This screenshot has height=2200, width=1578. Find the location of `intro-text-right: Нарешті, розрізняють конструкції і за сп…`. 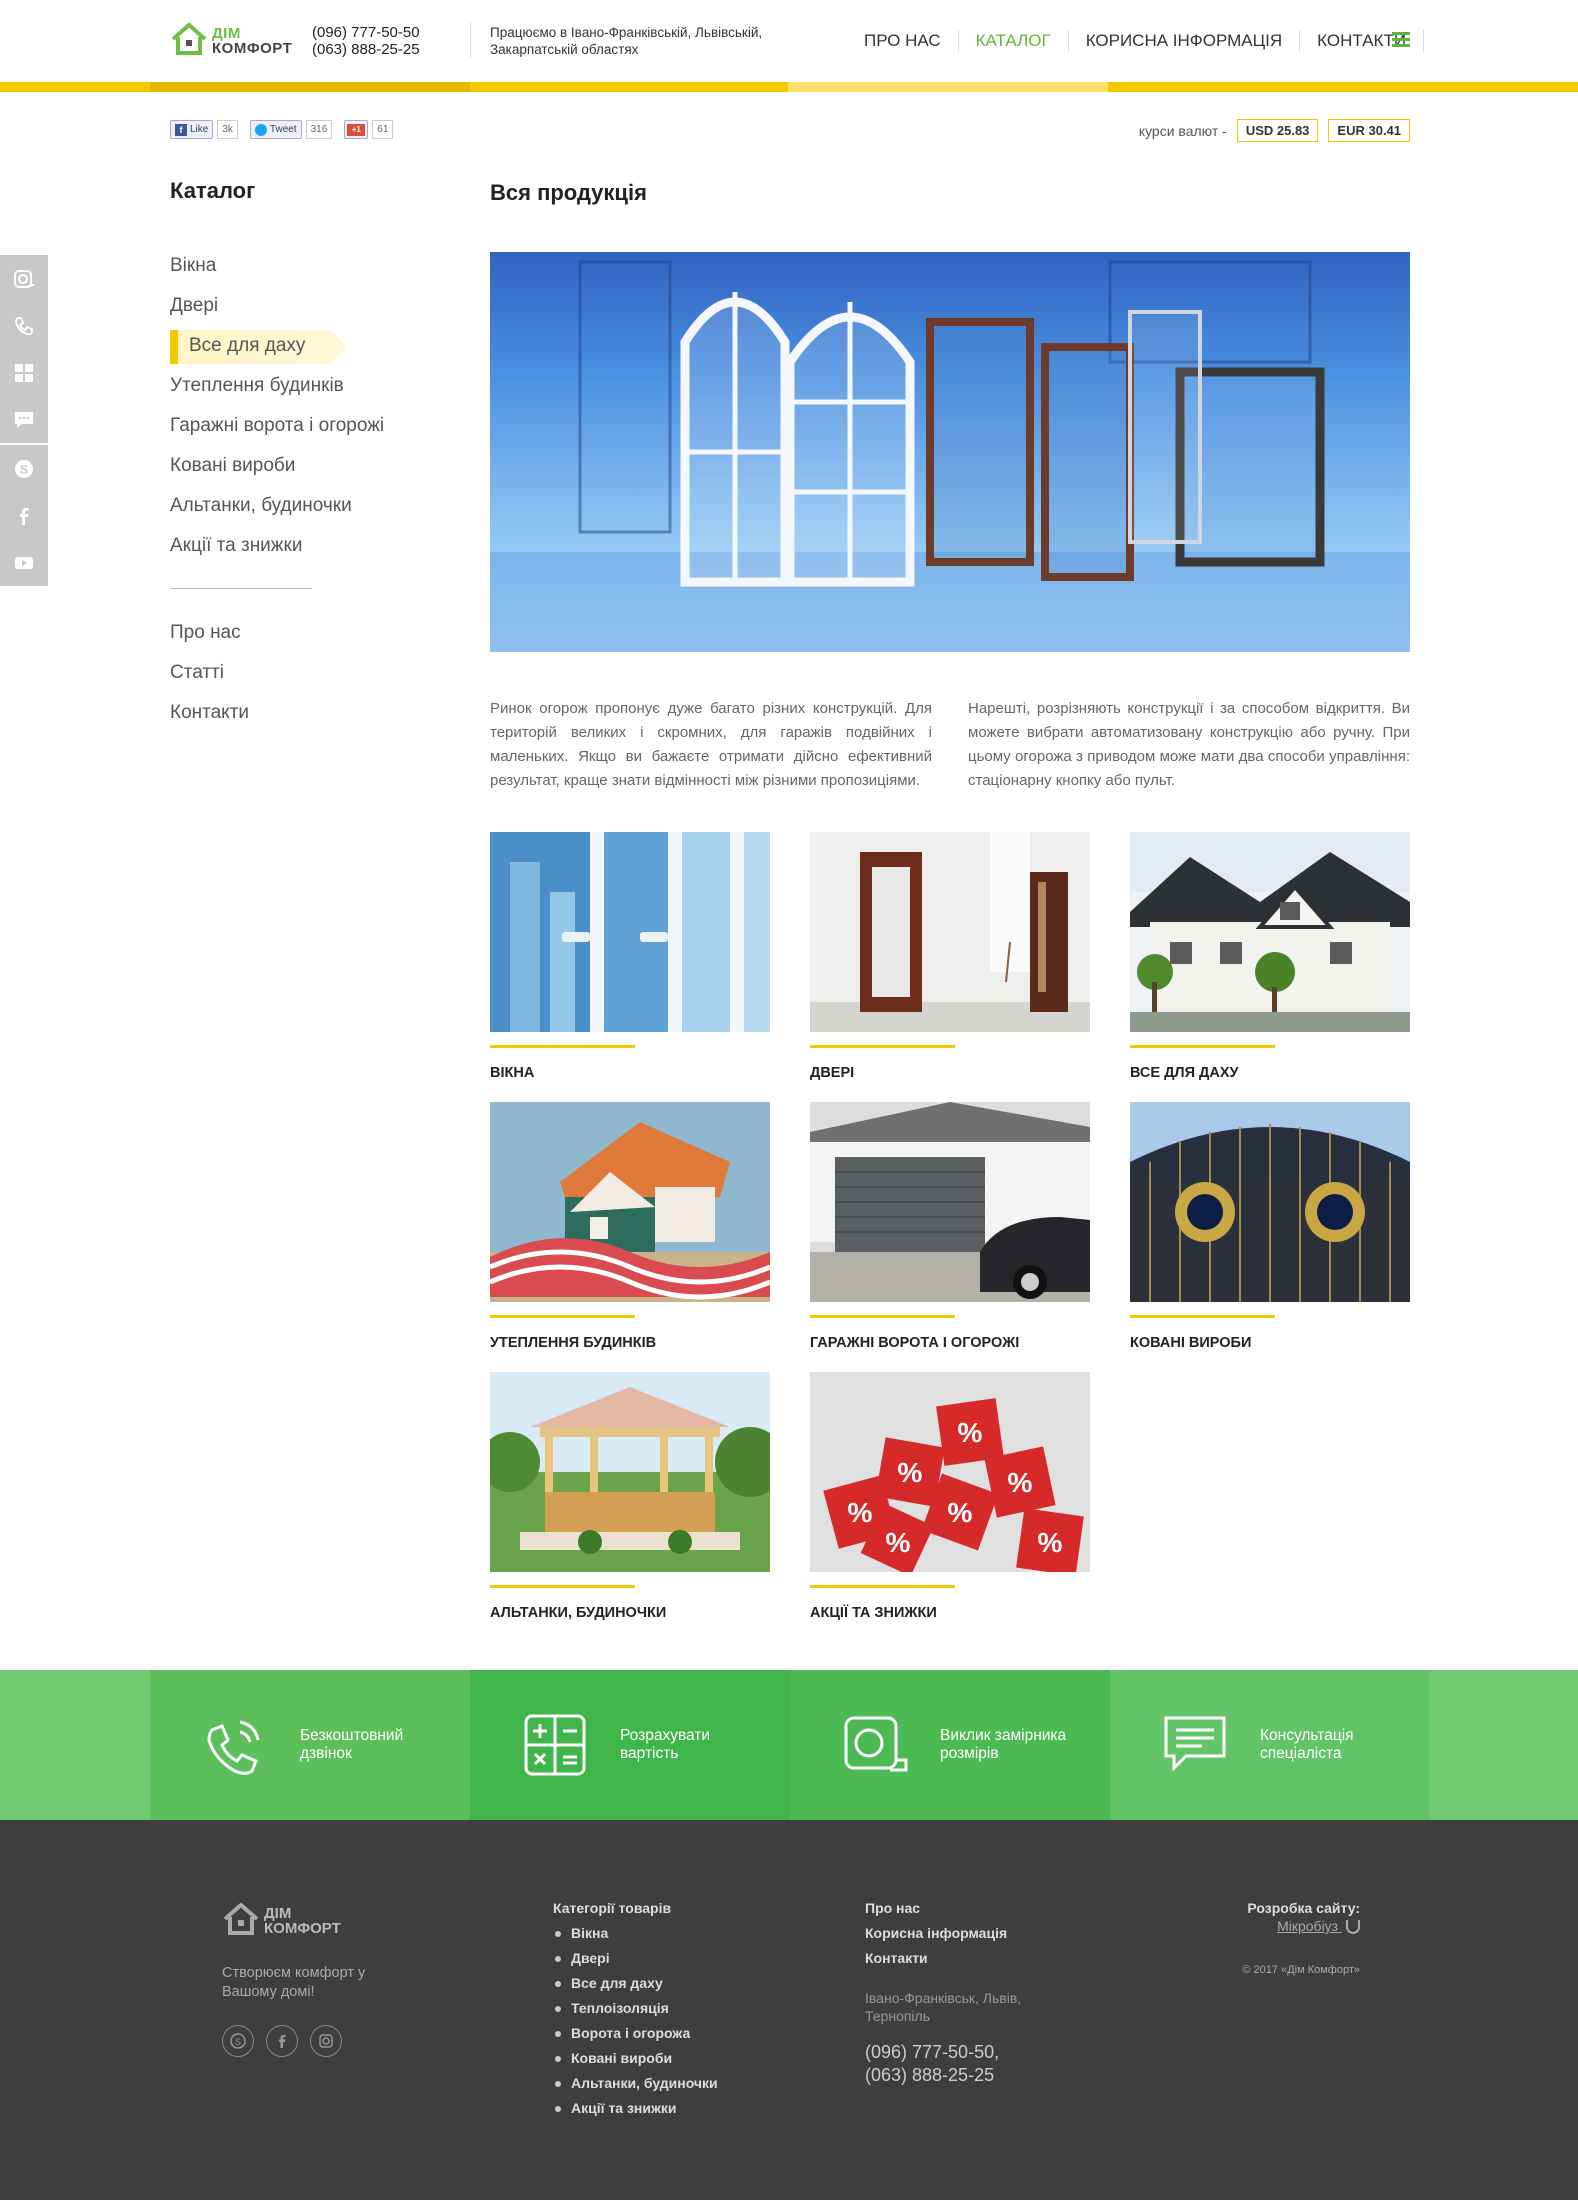

intro-text-right: Нарешті, розрізняють конструкції і за сп… is located at coordinates (1189, 744).